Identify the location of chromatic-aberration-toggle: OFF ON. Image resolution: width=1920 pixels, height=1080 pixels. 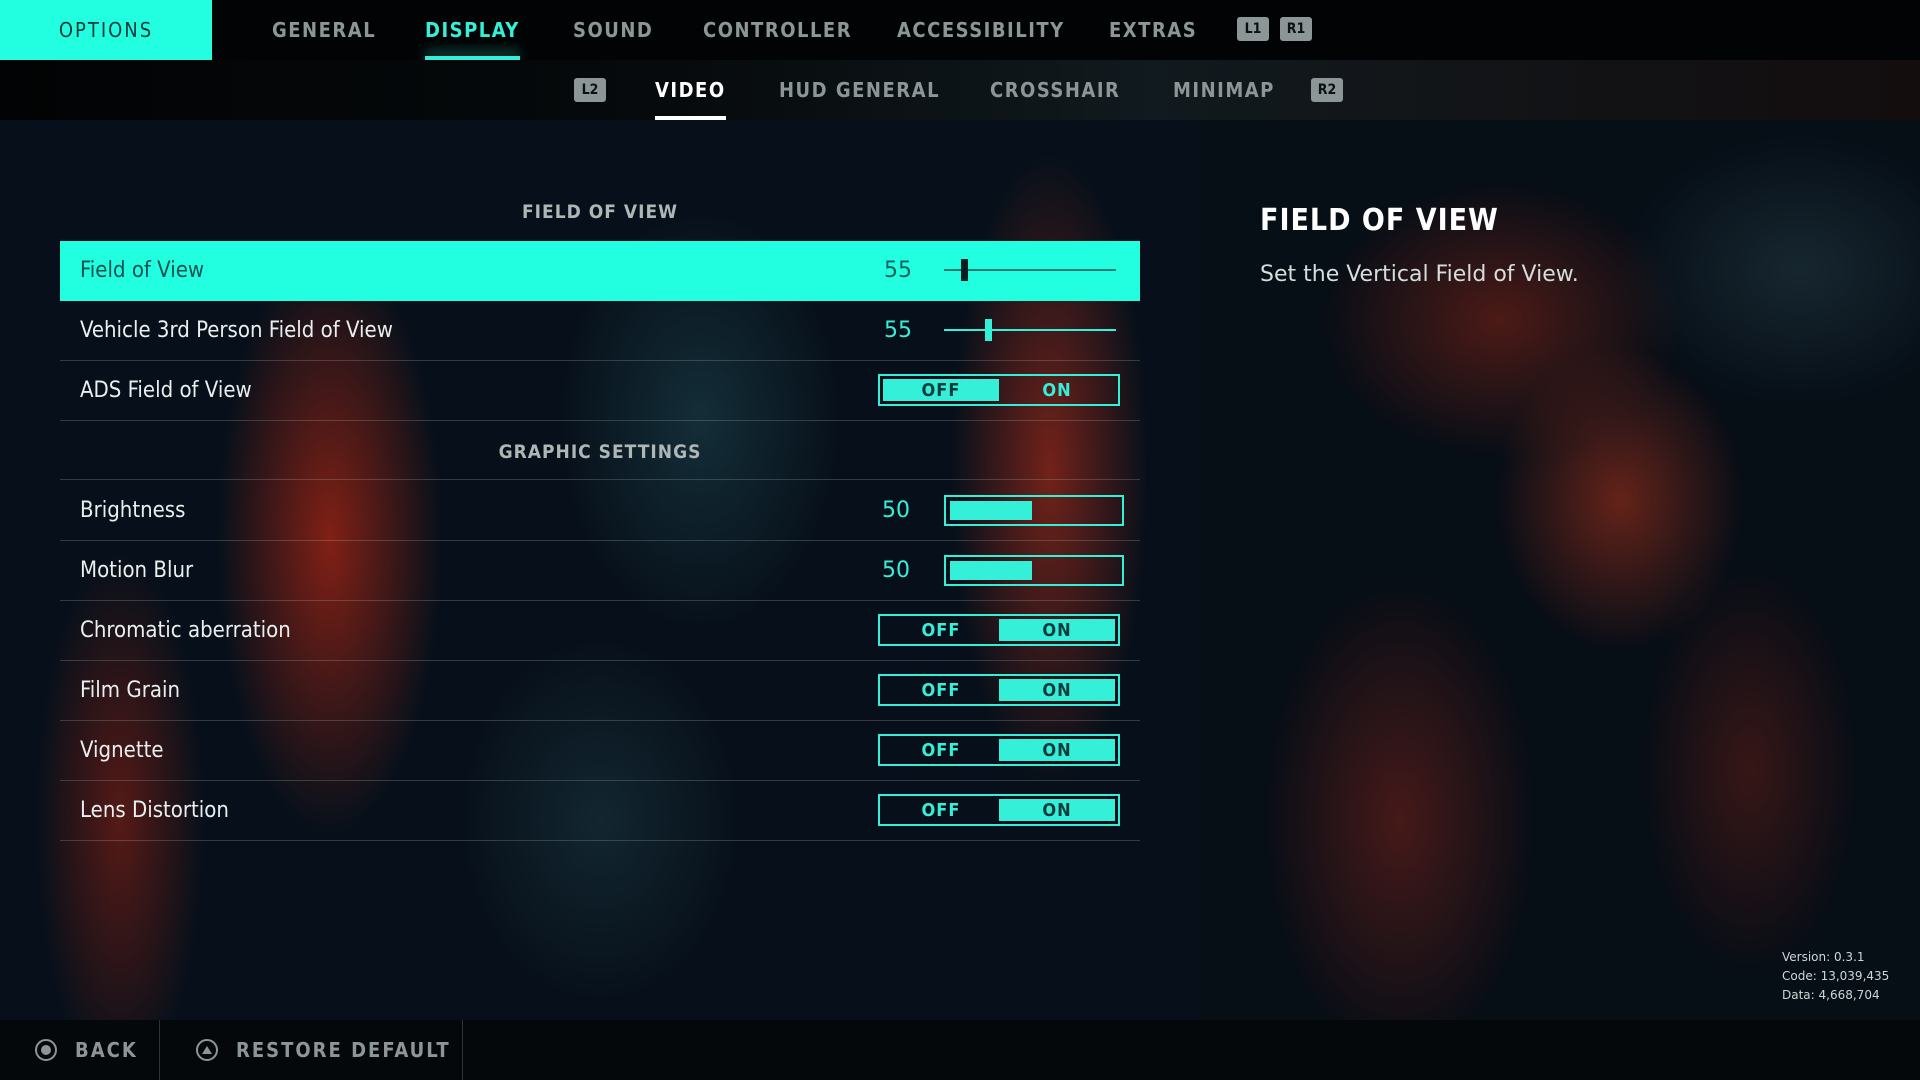
(999, 630).